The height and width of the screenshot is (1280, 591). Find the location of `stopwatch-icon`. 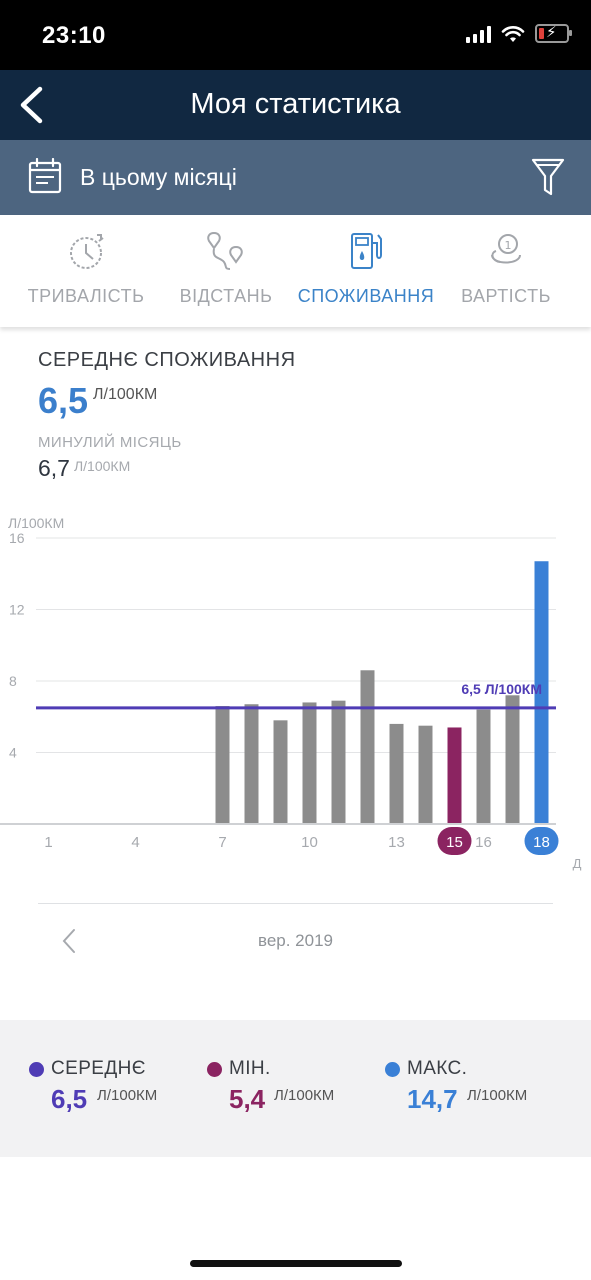

stopwatch-icon is located at coordinates (87, 251).